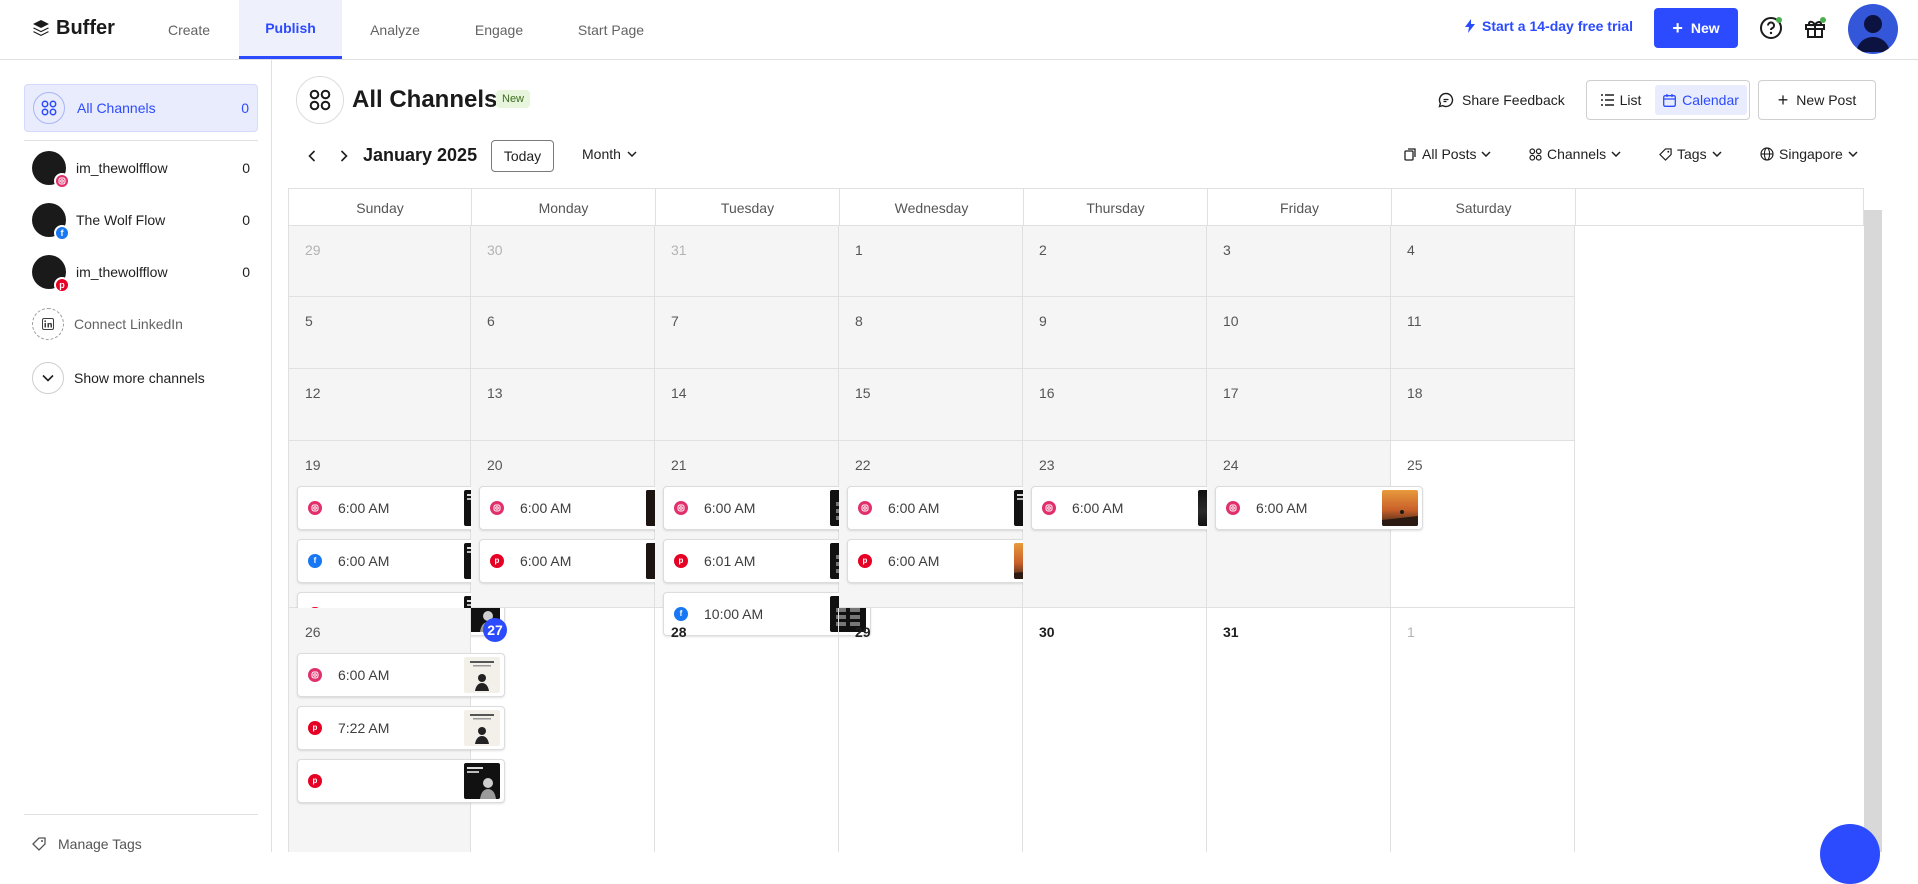 Image resolution: width=1918 pixels, height=884 pixels. What do you see at coordinates (395, 29) in the screenshot?
I see `tab-analyze: Analyze` at bounding box center [395, 29].